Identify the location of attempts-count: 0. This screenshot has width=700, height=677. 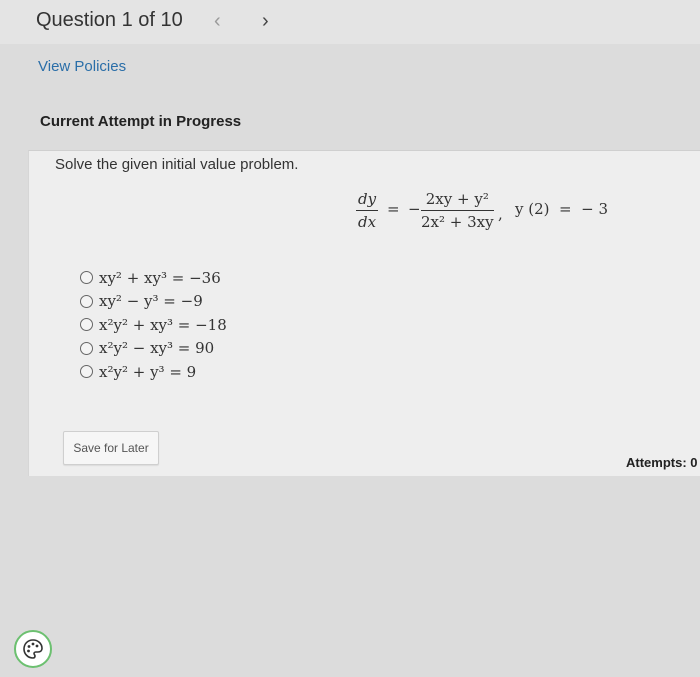
(694, 462).